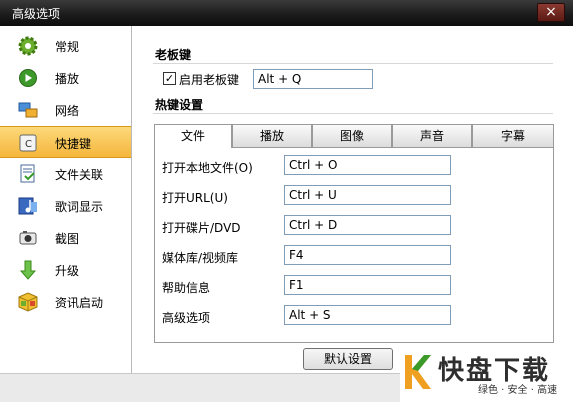 Image resolution: width=573 pixels, height=402 pixels. I want to click on watermark-logo-icon, so click(418, 372).